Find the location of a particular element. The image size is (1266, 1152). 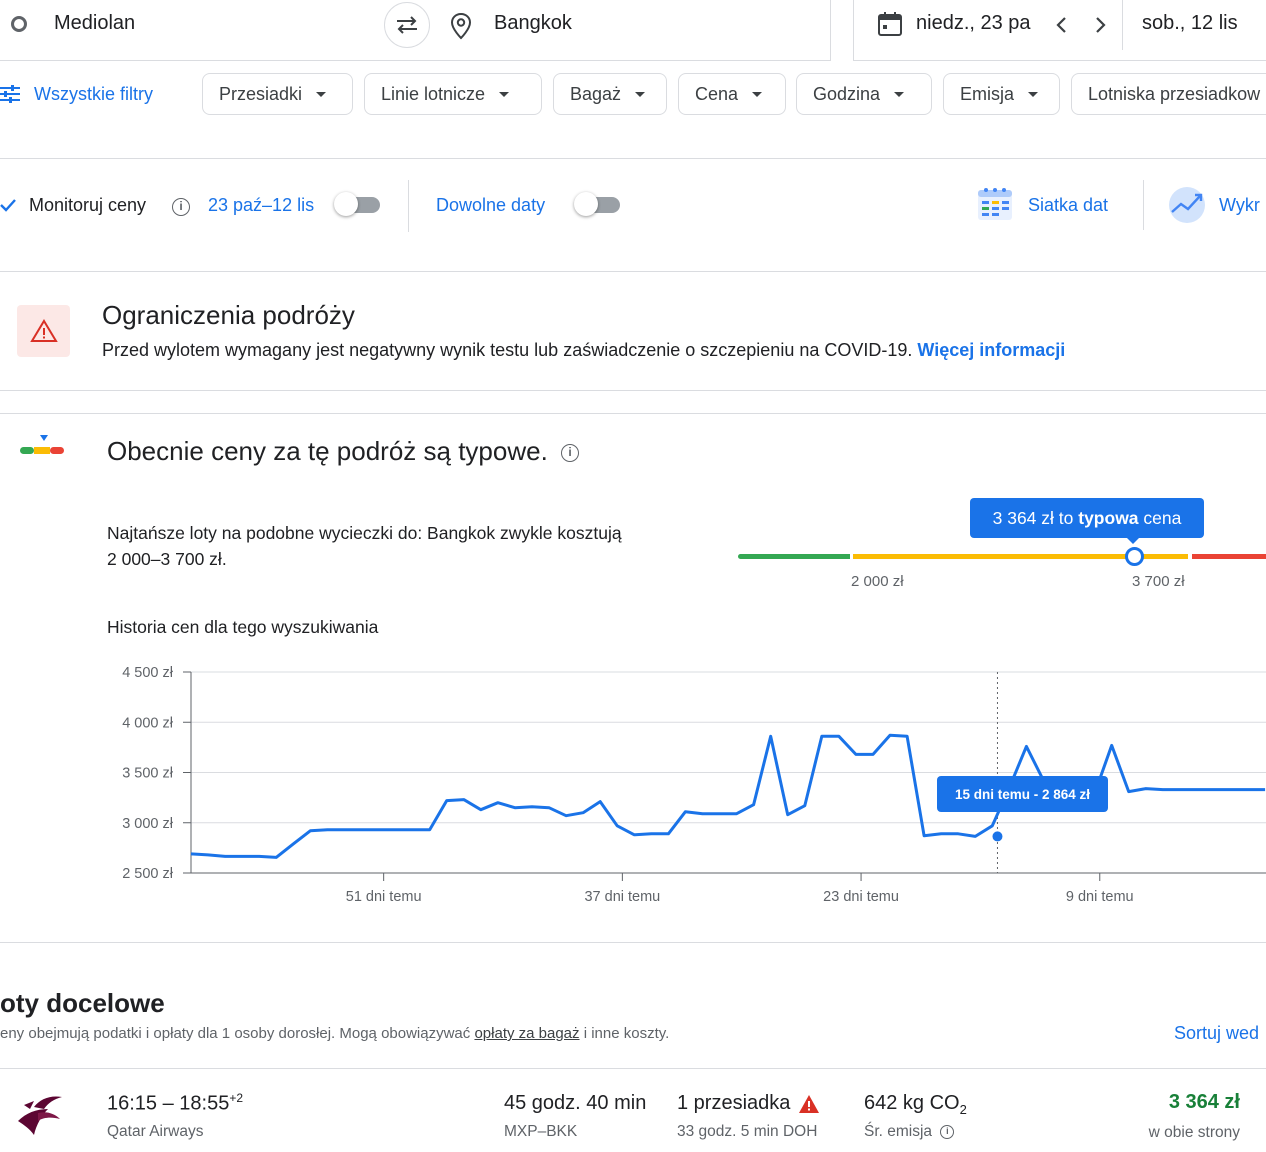

origin-circle-icon is located at coordinates (19, 24).